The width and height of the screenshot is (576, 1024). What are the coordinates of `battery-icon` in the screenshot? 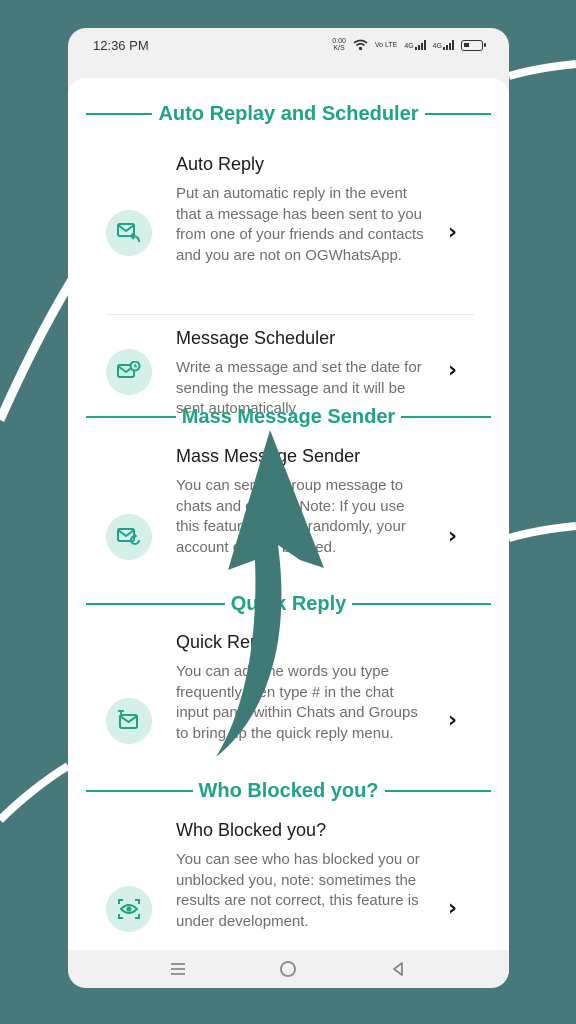 It's located at (473, 45).